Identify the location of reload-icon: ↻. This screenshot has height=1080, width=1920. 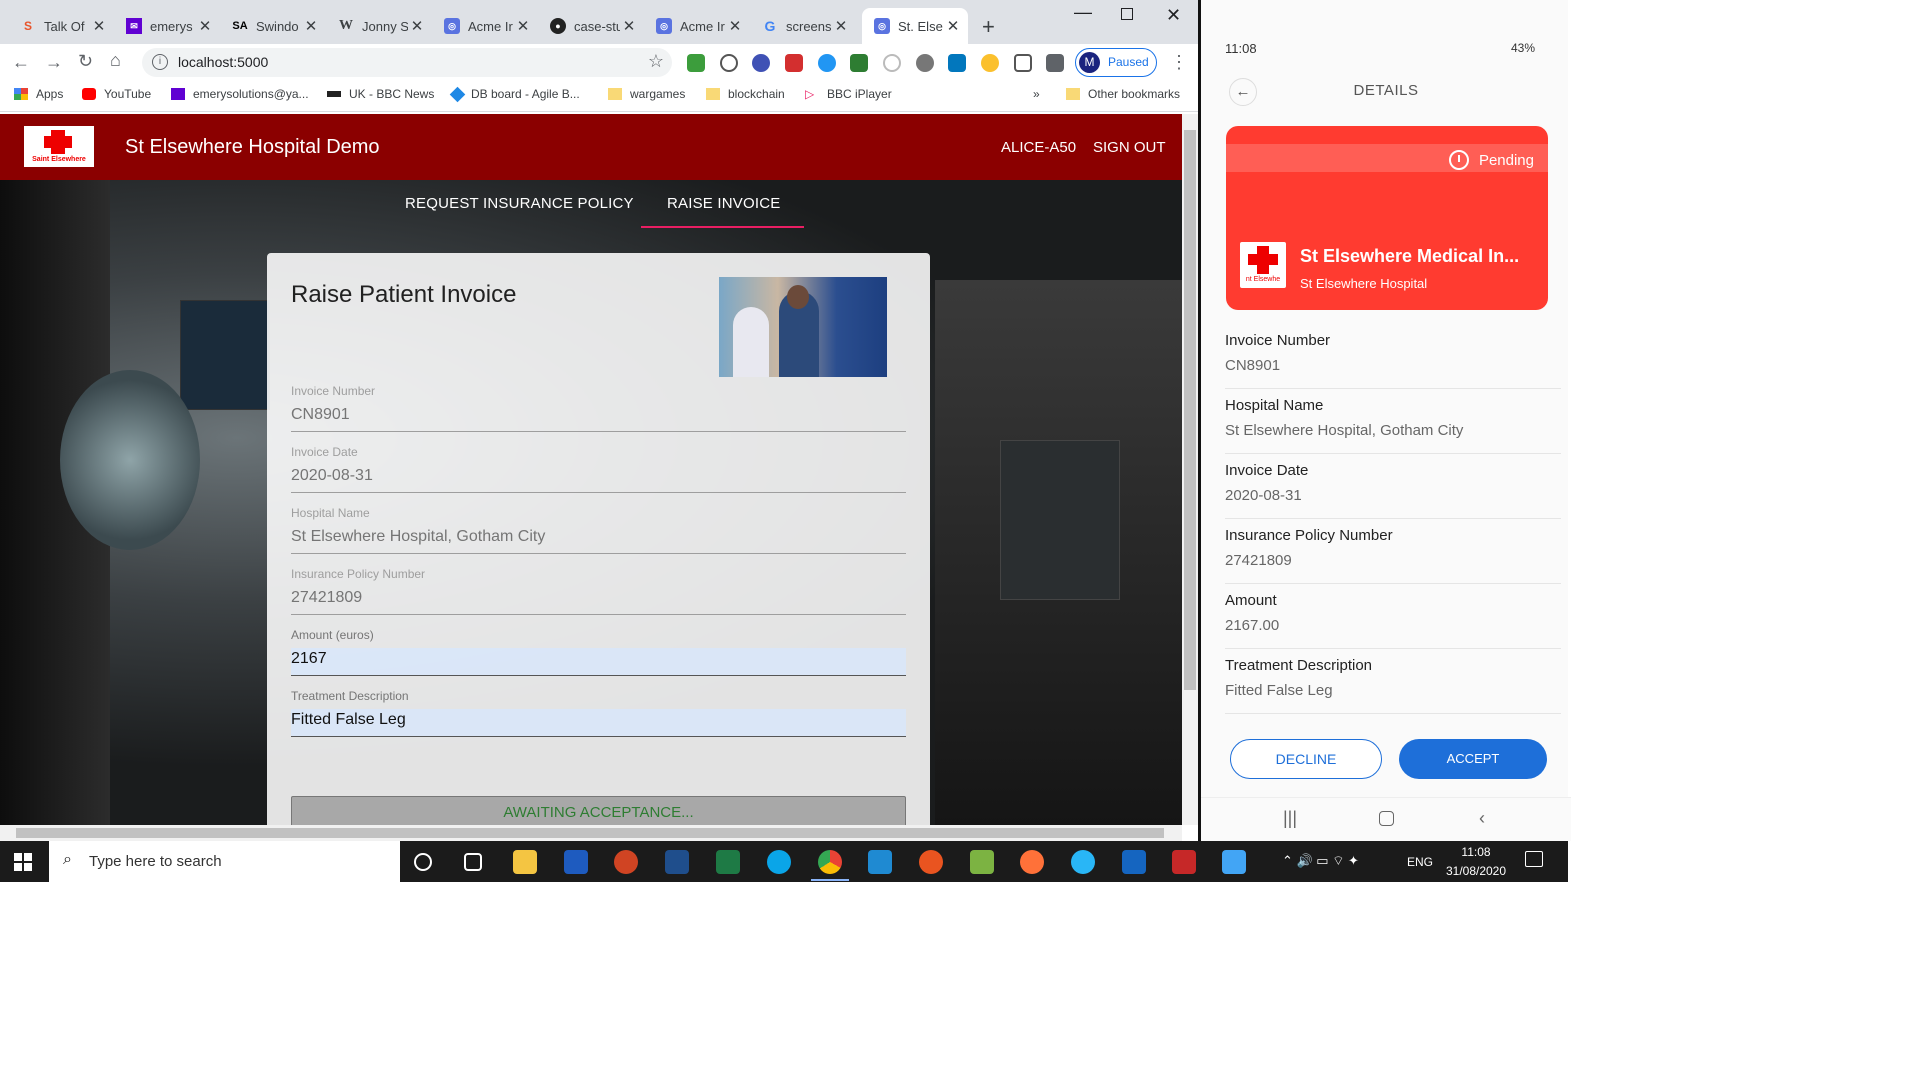
(85, 61).